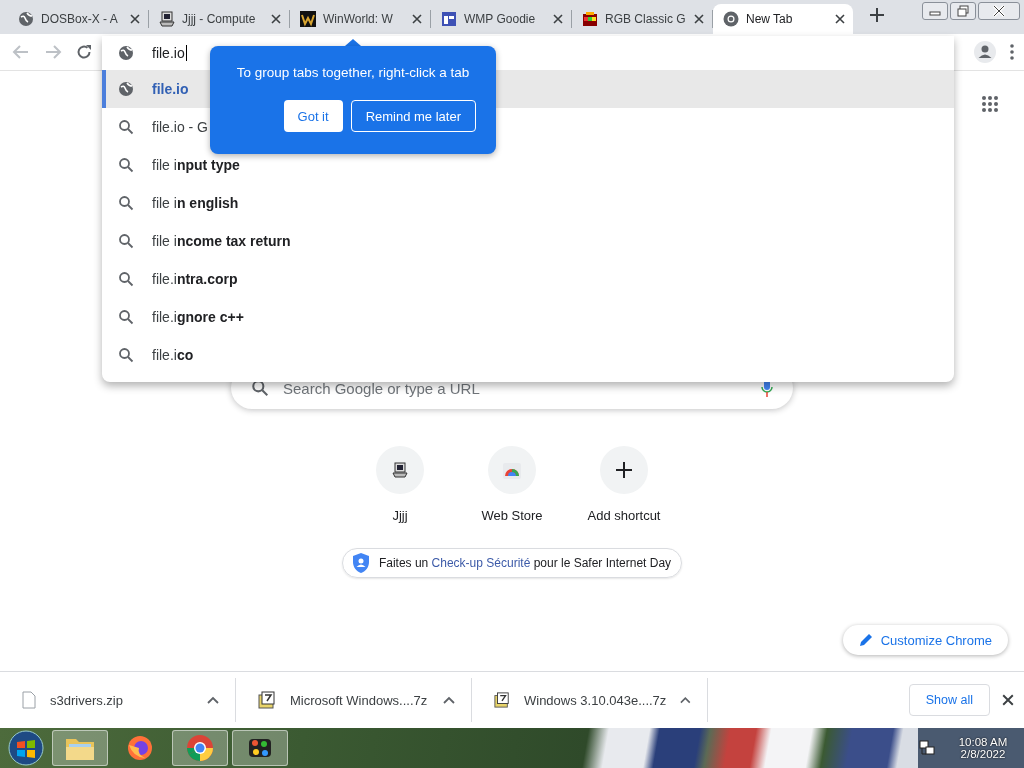 This screenshot has width=1024, height=768. I want to click on shortcut-tile: Jjjj, so click(400, 484).